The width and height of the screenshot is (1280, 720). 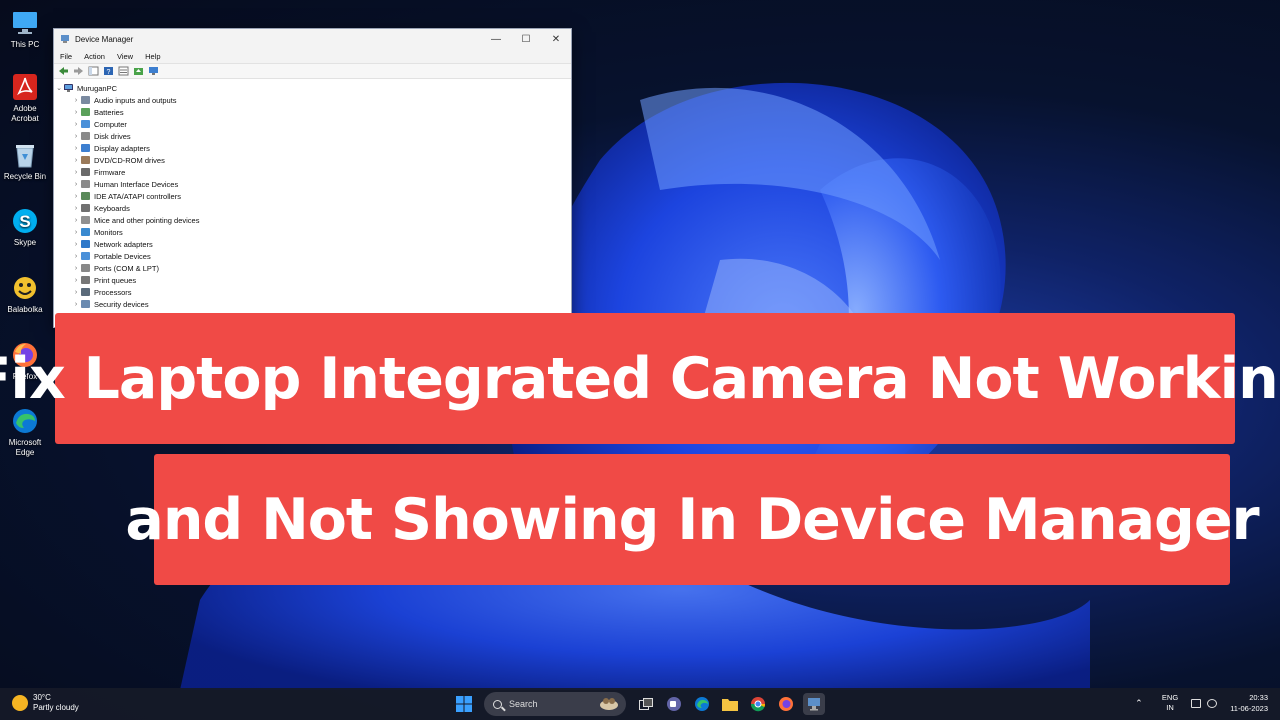 I want to click on desktop-icon-recycle-bin: Recycle Bin, so click(x=25, y=161).